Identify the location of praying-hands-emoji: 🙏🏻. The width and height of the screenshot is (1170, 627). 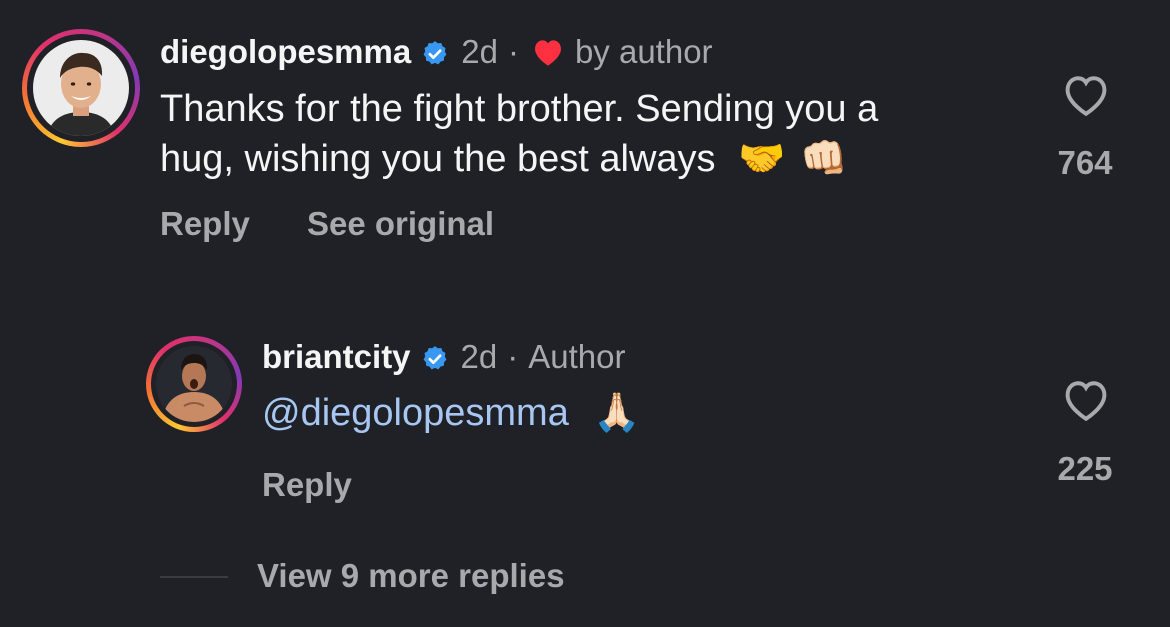
(617, 413).